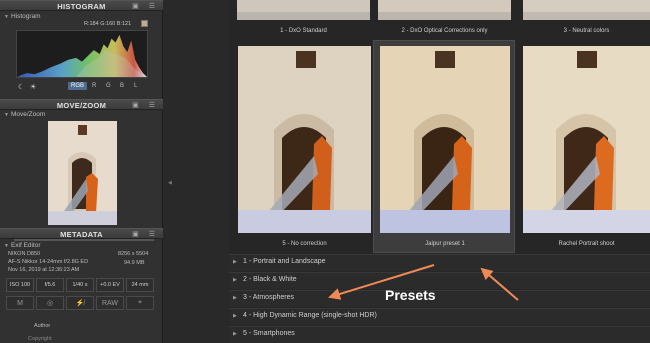 This screenshot has width=650, height=343. Describe the element at coordinates (140, 303) in the screenshot. I see `location-pin-icon: ⌖` at that location.